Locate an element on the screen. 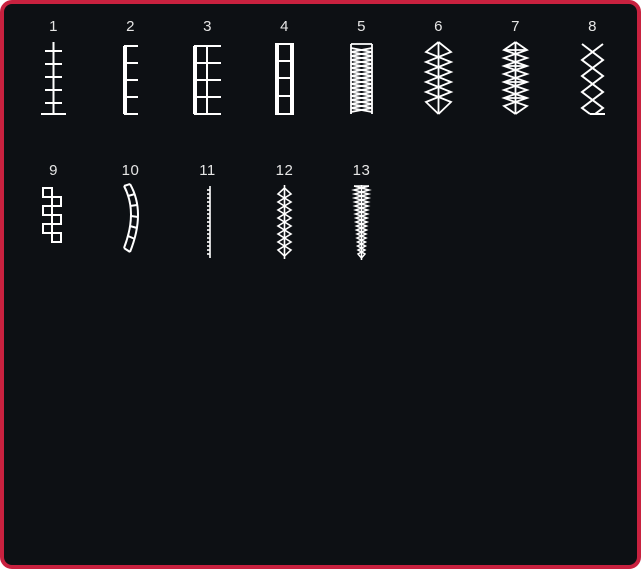 The width and height of the screenshot is (641, 569). stitch-3: 3 is located at coordinates (207, 88).